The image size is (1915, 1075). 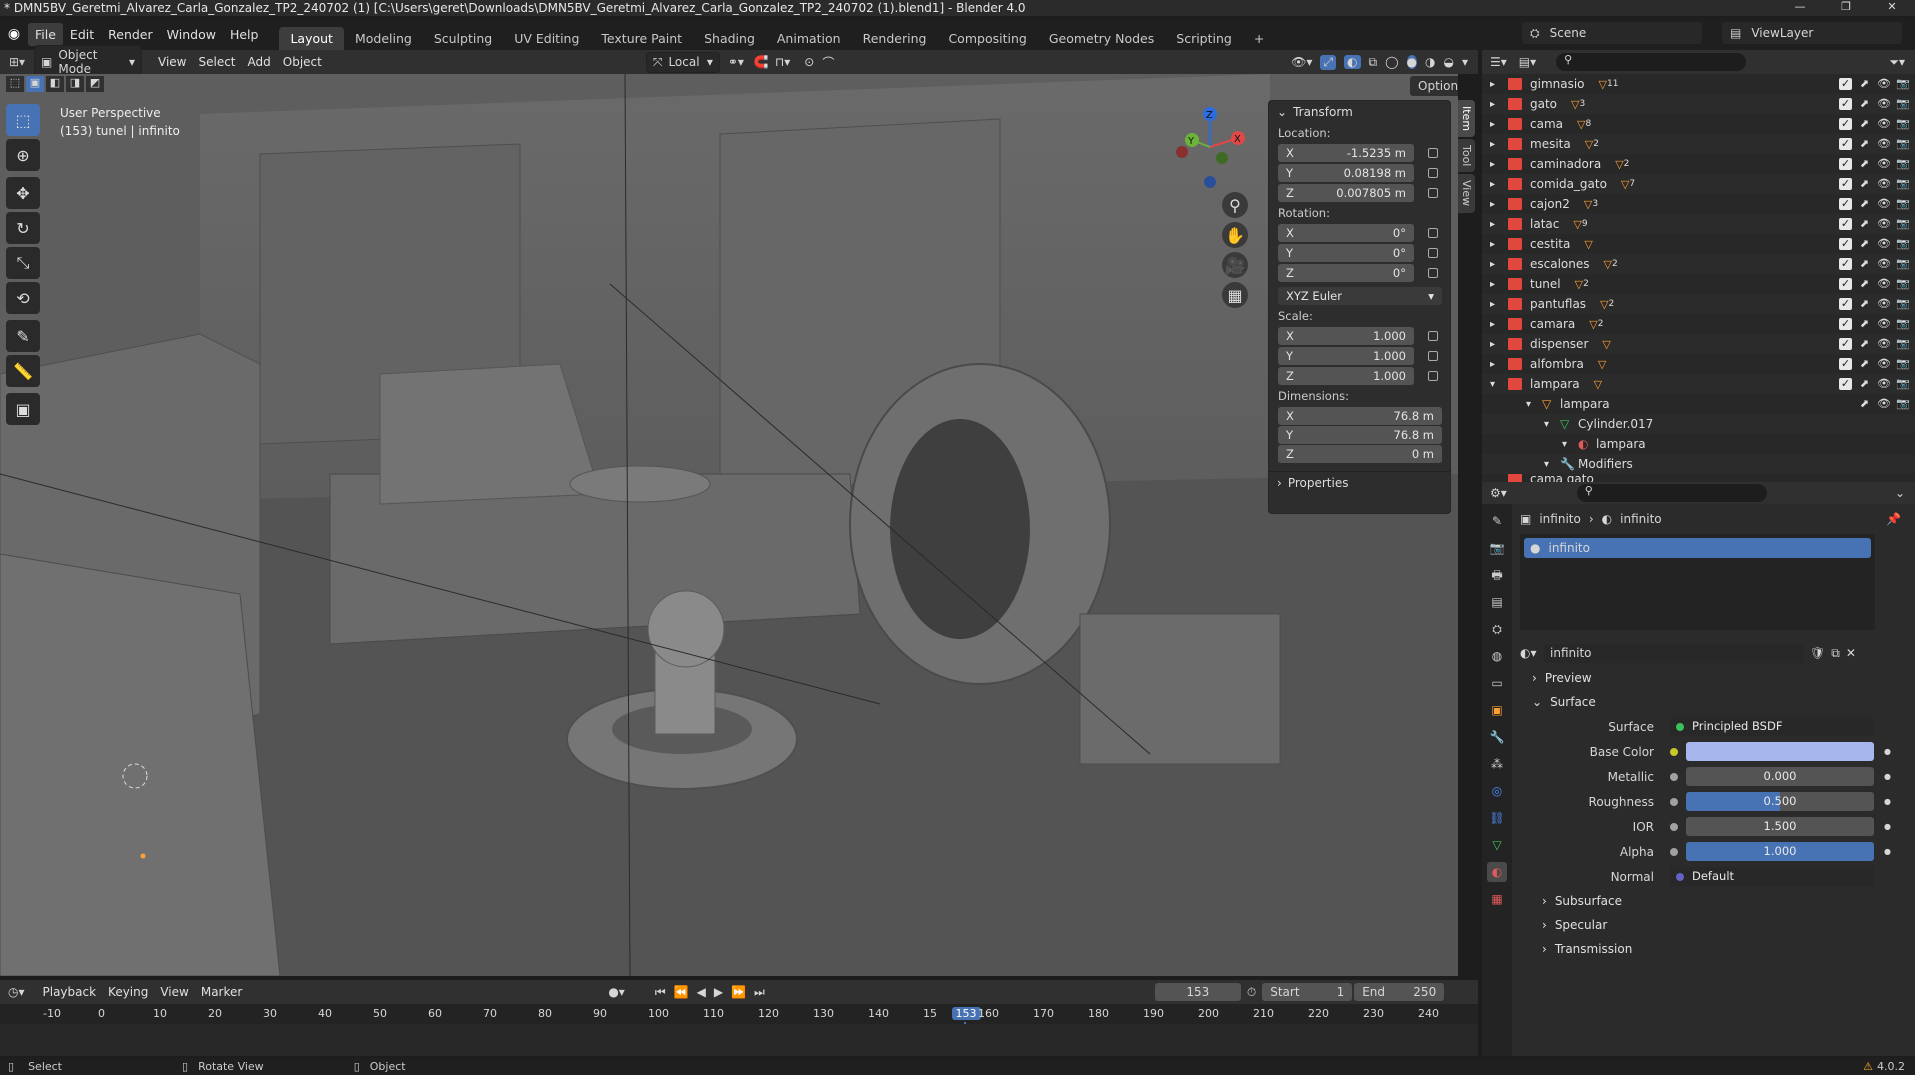 What do you see at coordinates (1307, 992) in the screenshot?
I see `start-frame-field: Start 1` at bounding box center [1307, 992].